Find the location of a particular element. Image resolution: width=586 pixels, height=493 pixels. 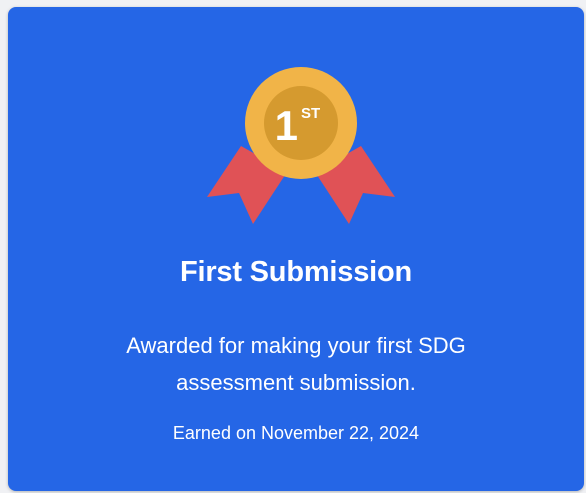

medal-suffix: ST is located at coordinates (310, 113).